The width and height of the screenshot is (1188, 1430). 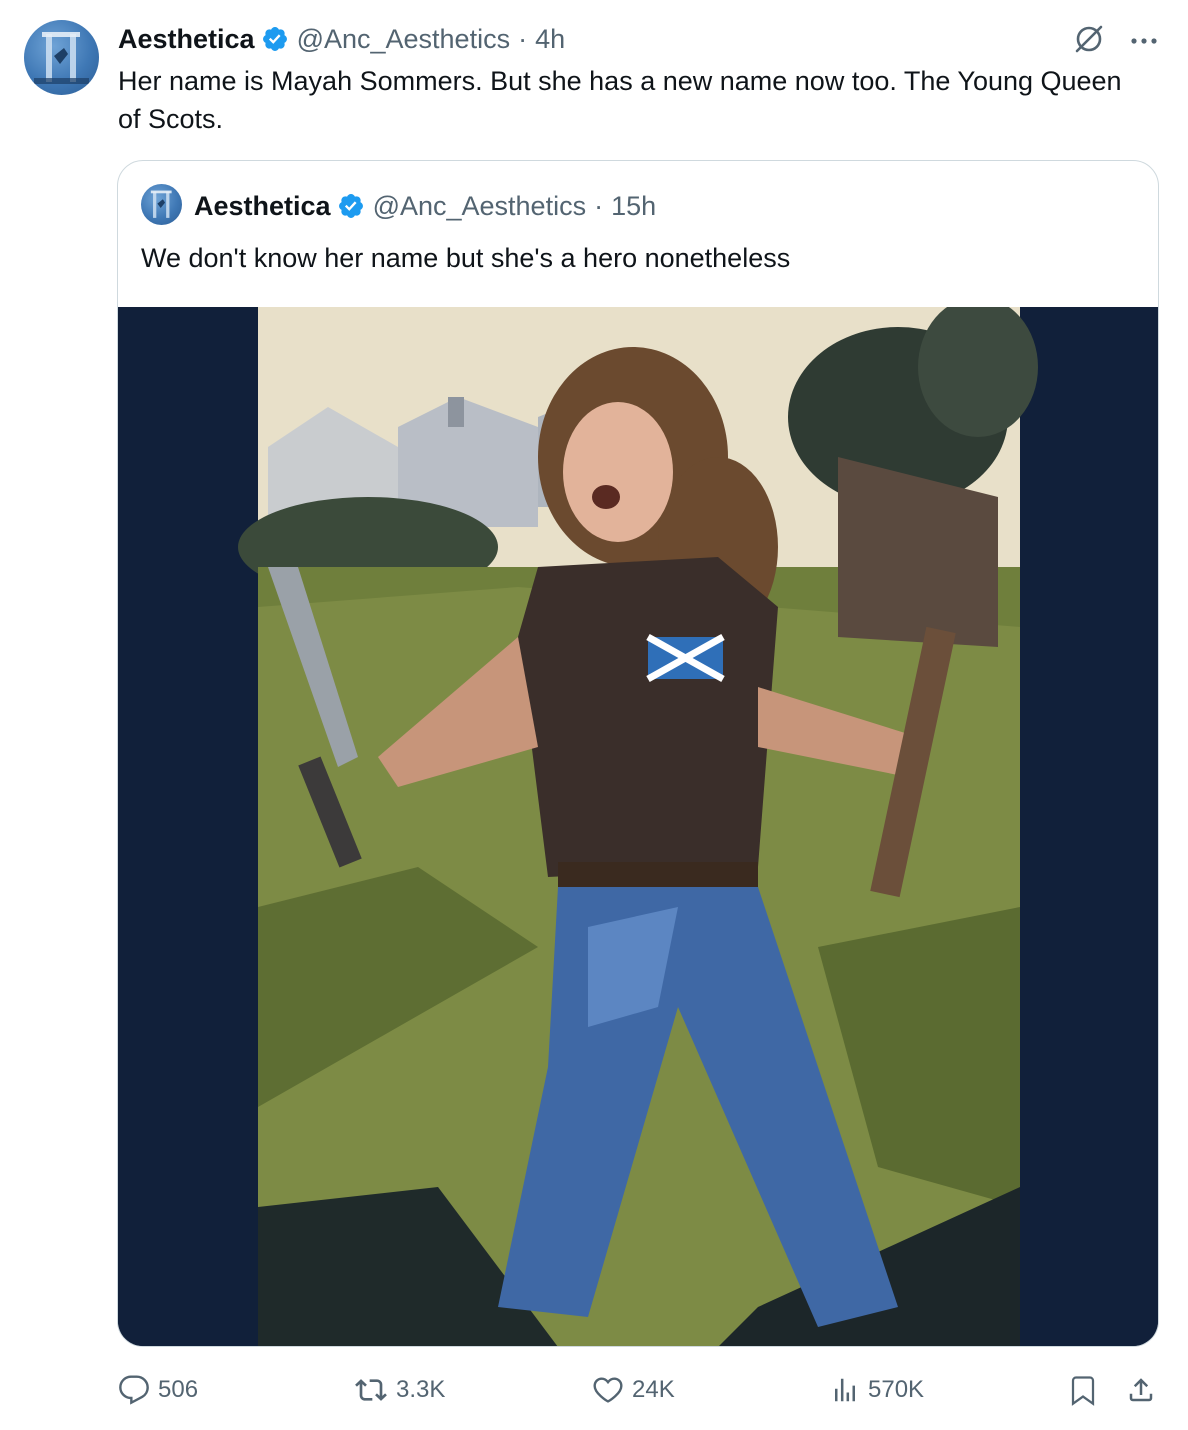 What do you see at coordinates (371, 1390) in the screenshot?
I see `repost-icon` at bounding box center [371, 1390].